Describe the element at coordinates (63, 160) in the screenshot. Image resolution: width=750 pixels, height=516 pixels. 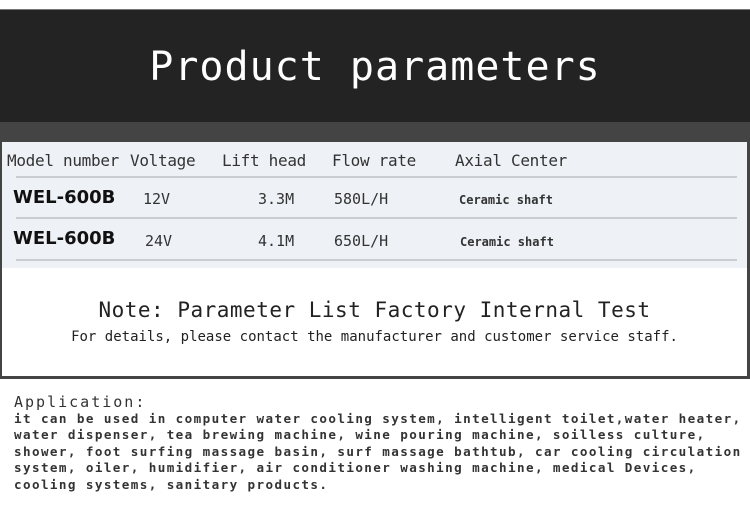
I see `column-header-model: Model number` at that location.